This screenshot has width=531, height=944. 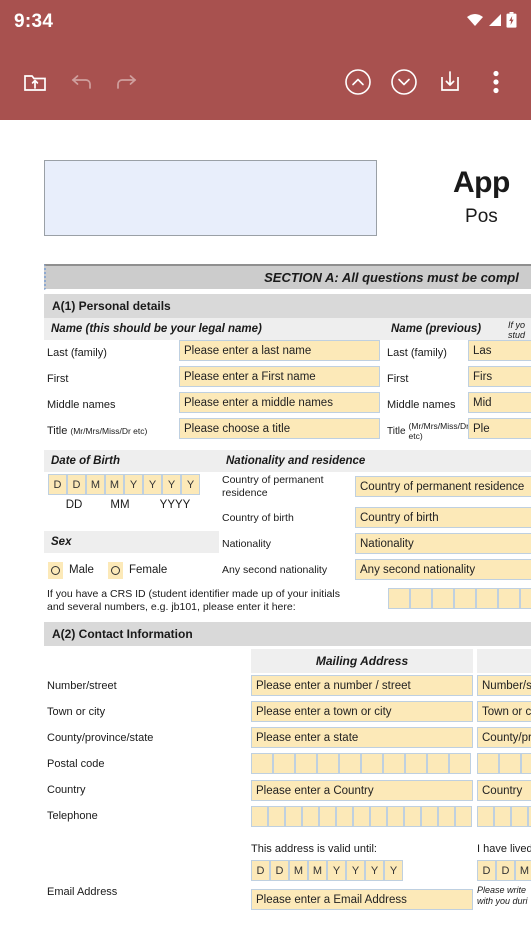 I want to click on open-folder-button, so click(x=35, y=82).